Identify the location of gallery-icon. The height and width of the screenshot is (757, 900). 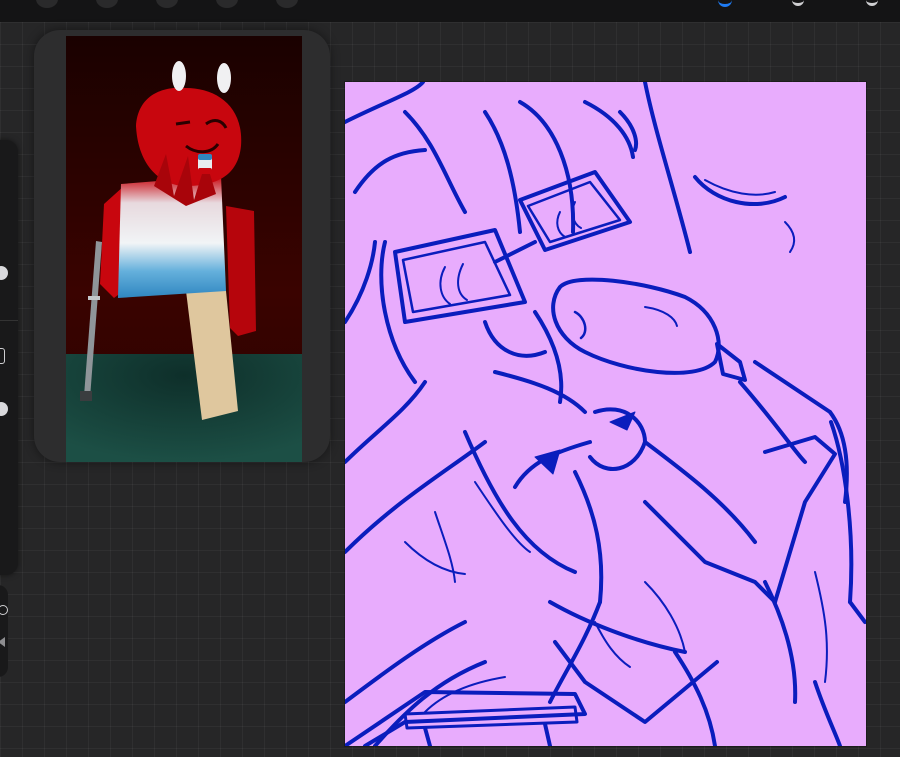
(287, 4).